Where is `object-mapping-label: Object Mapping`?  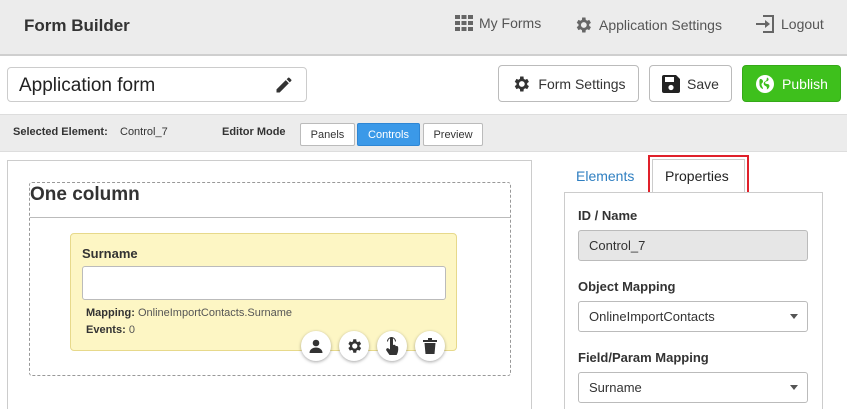
object-mapping-label: Object Mapping is located at coordinates (627, 286).